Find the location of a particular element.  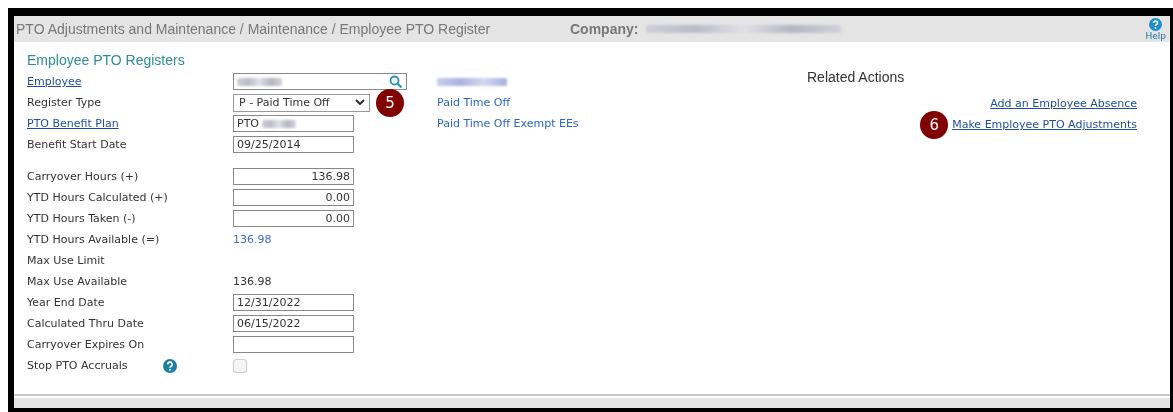

plan-description: Paid Time Off Exempt EEs is located at coordinates (508, 123).